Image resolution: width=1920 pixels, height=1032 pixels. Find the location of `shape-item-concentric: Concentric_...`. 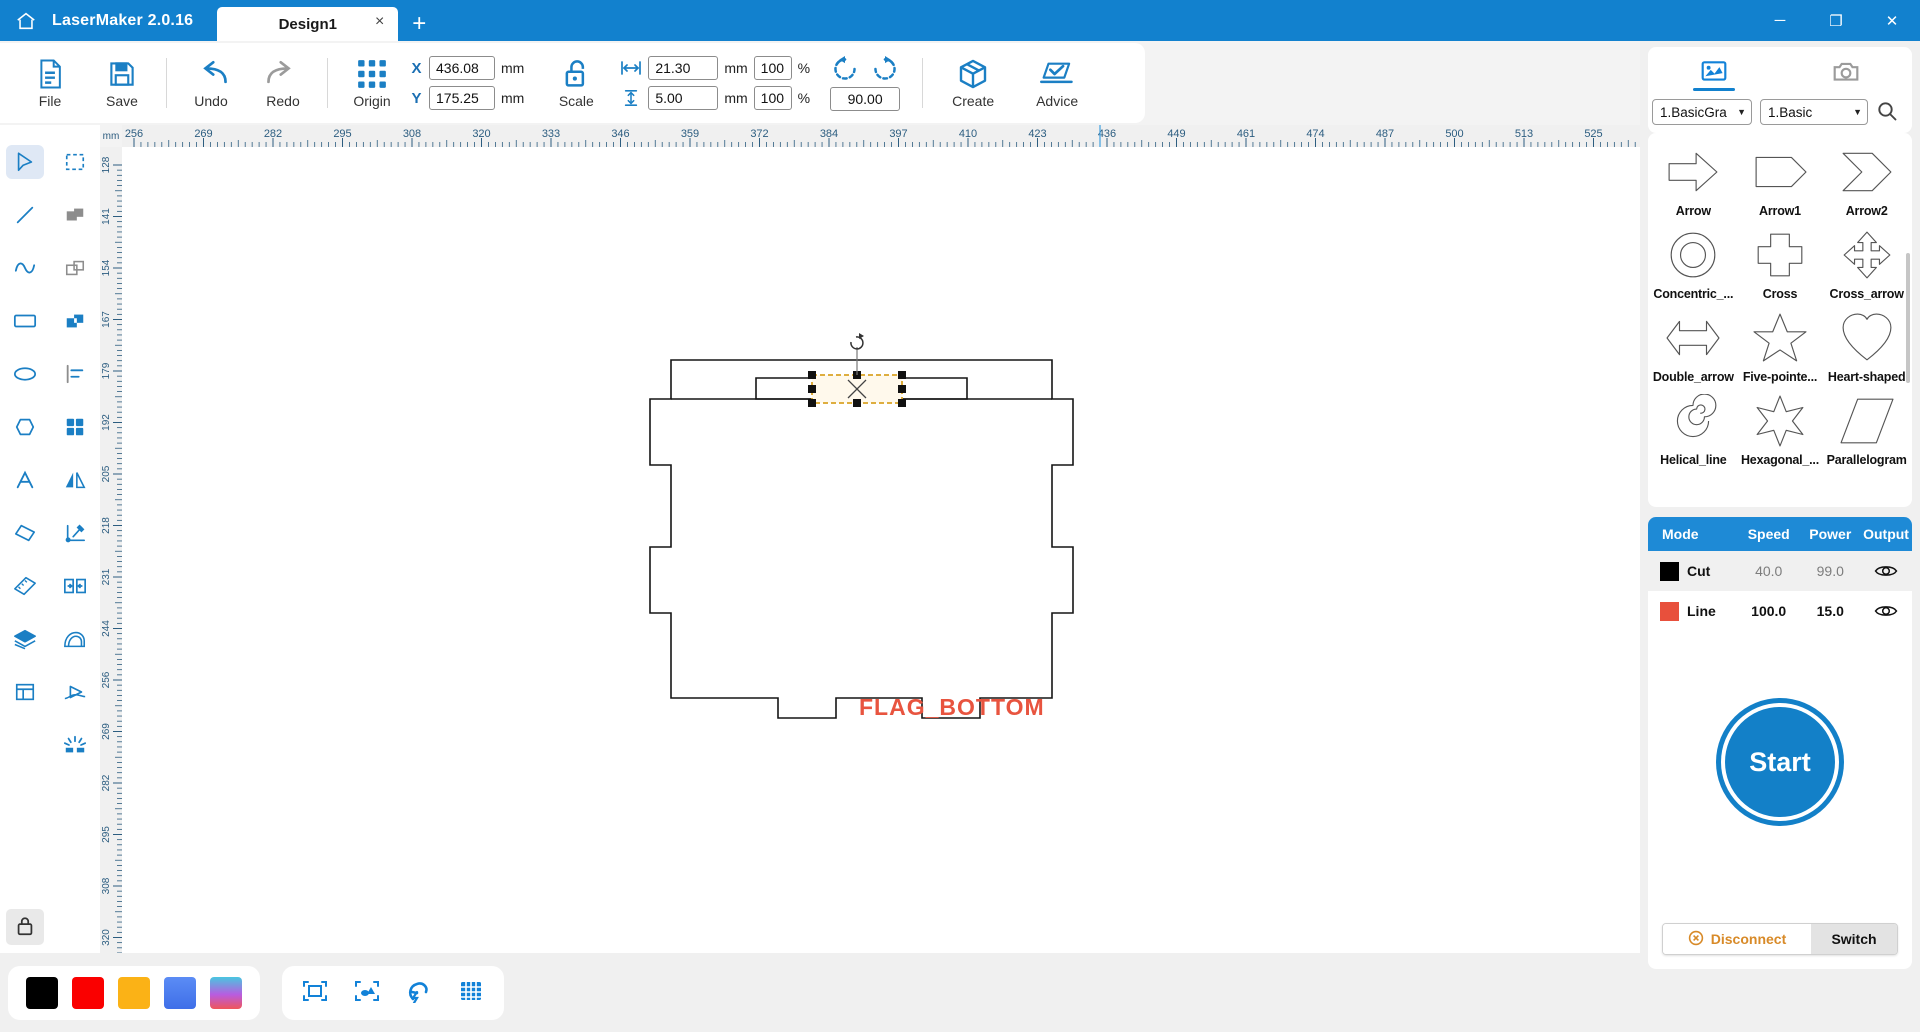

shape-item-concentric: Concentric_... is located at coordinates (1693, 263).